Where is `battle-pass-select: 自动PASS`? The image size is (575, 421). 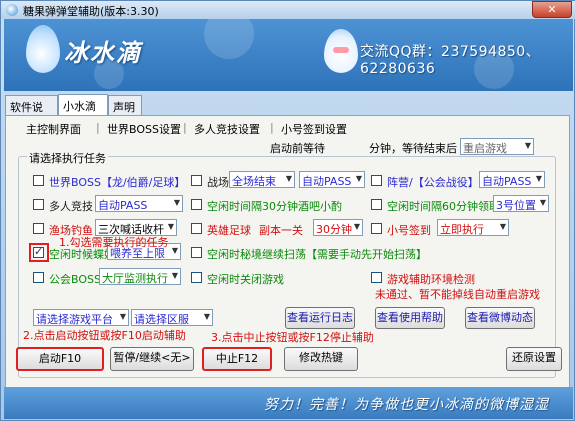
battle-pass-select: 自动PASS is located at coordinates (332, 179).